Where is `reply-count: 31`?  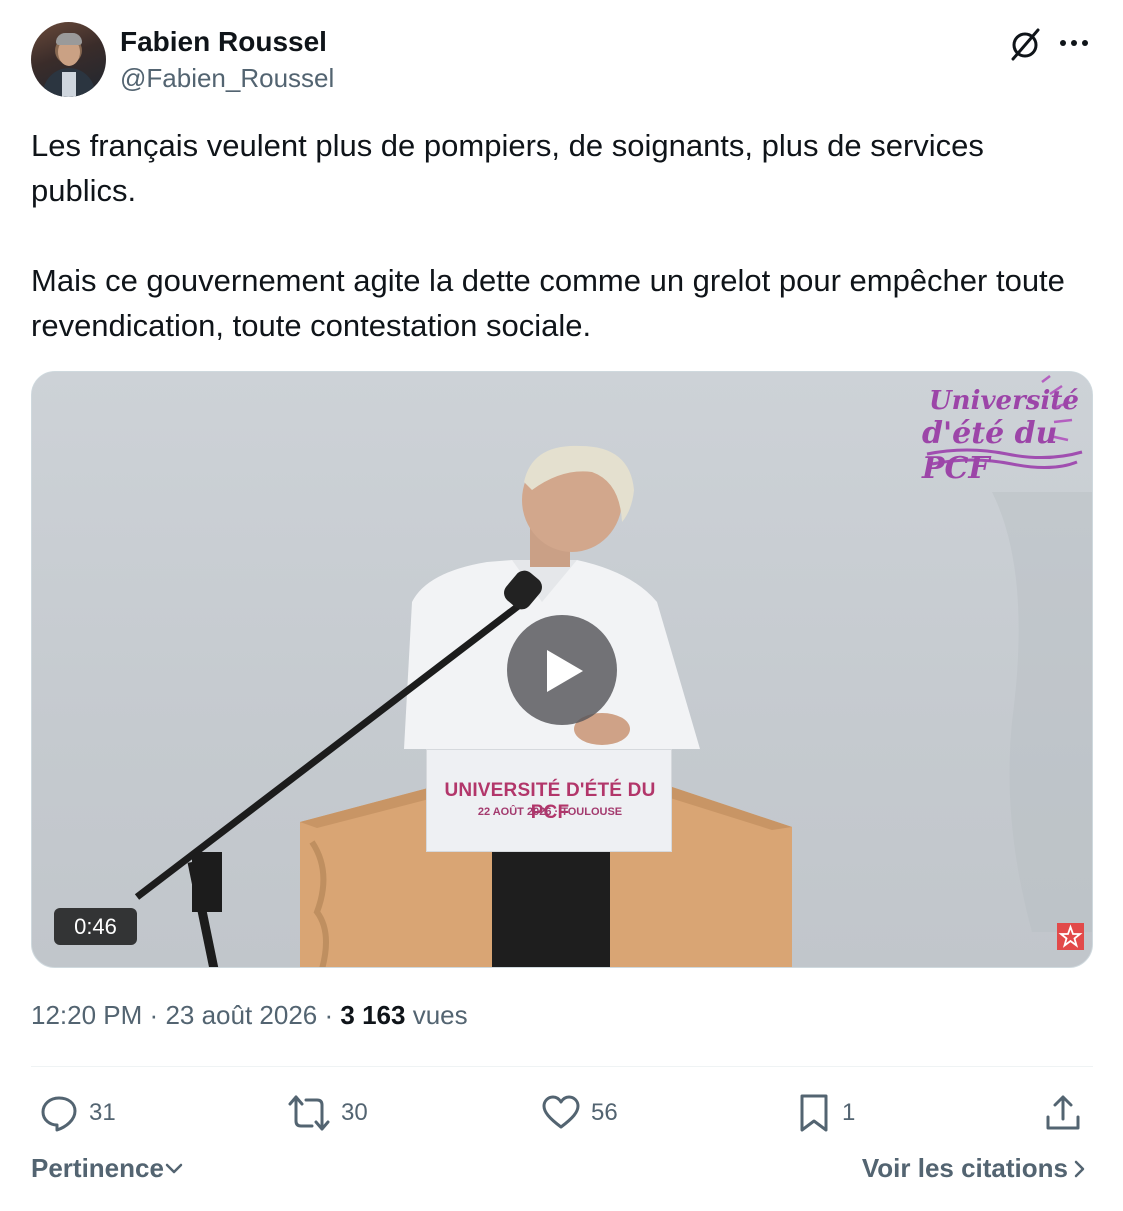 reply-count: 31 is located at coordinates (102, 1112).